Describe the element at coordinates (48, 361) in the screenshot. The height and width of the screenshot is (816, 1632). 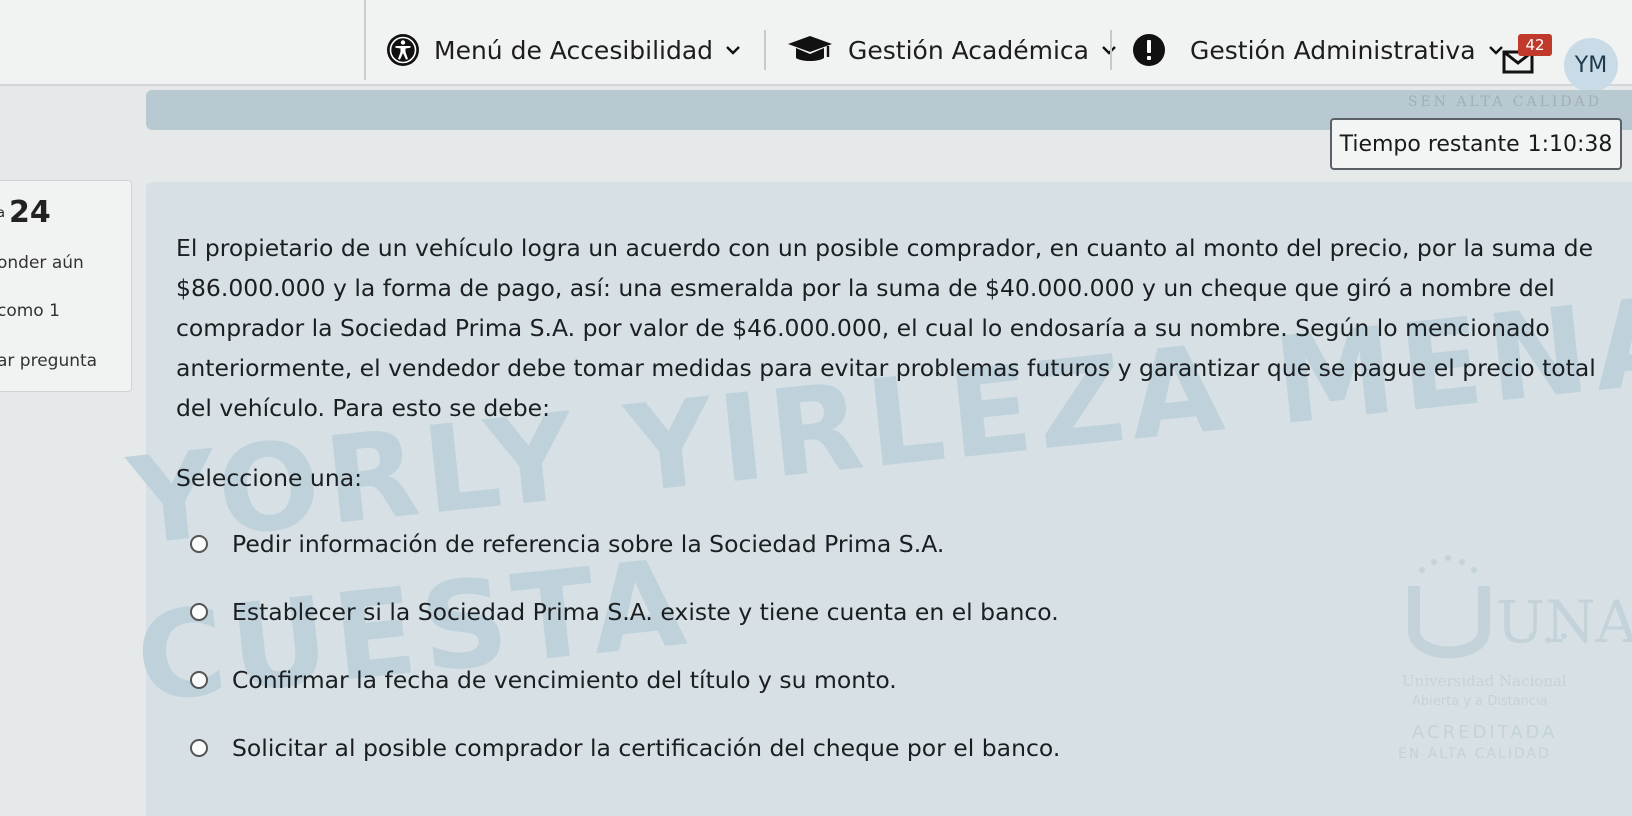
I see `flag-question-link: ar pregunta` at that location.